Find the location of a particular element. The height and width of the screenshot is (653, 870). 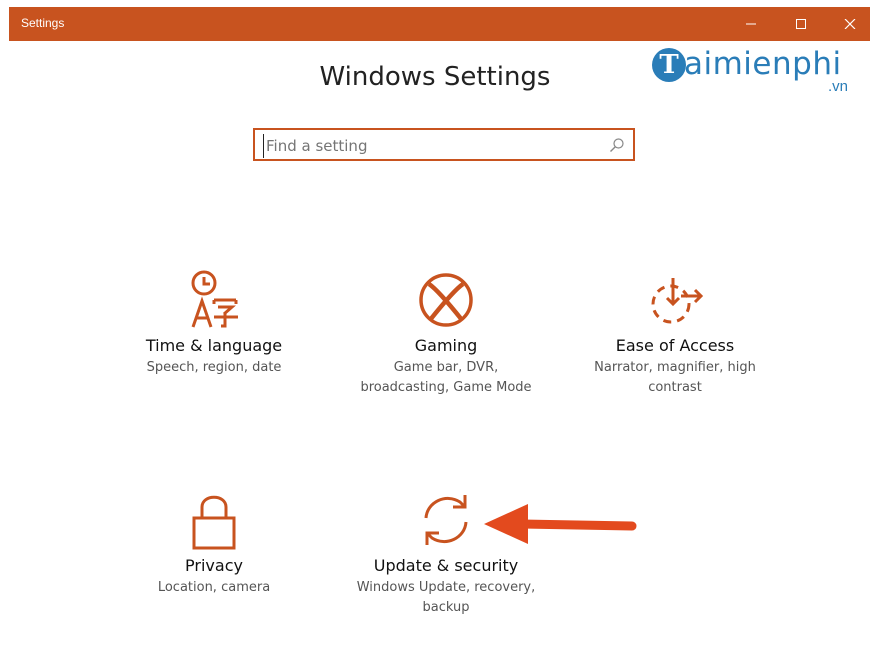

tile-description: Speech, region, date is located at coordinates (214, 367).